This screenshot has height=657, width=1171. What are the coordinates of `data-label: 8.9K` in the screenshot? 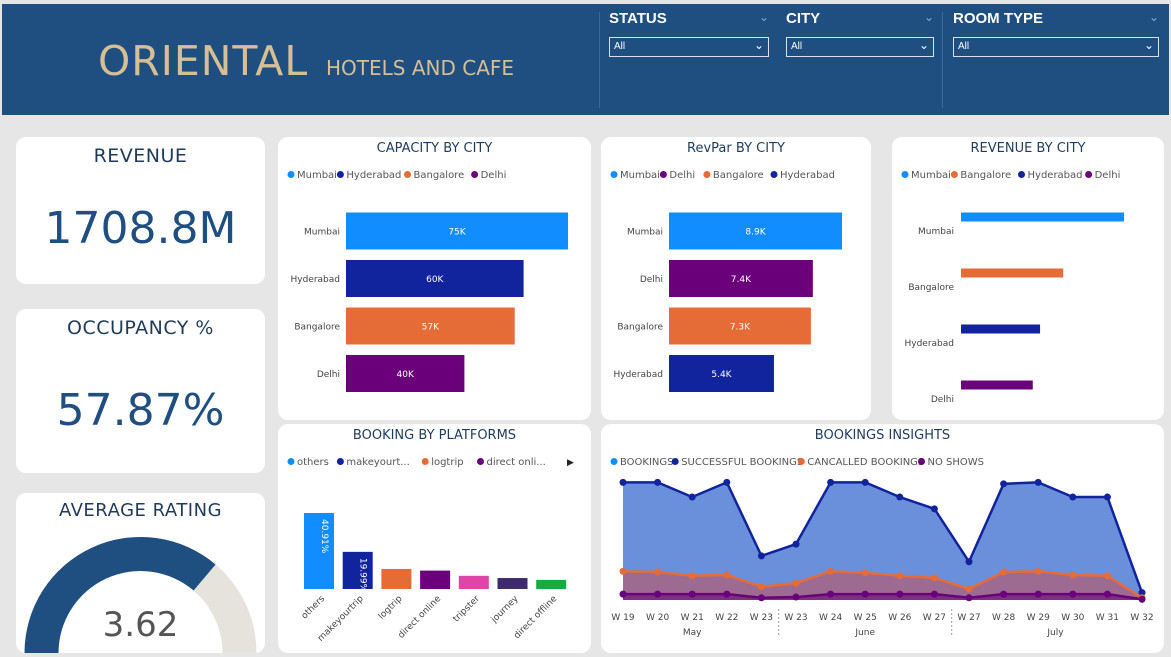 It's located at (755, 233).